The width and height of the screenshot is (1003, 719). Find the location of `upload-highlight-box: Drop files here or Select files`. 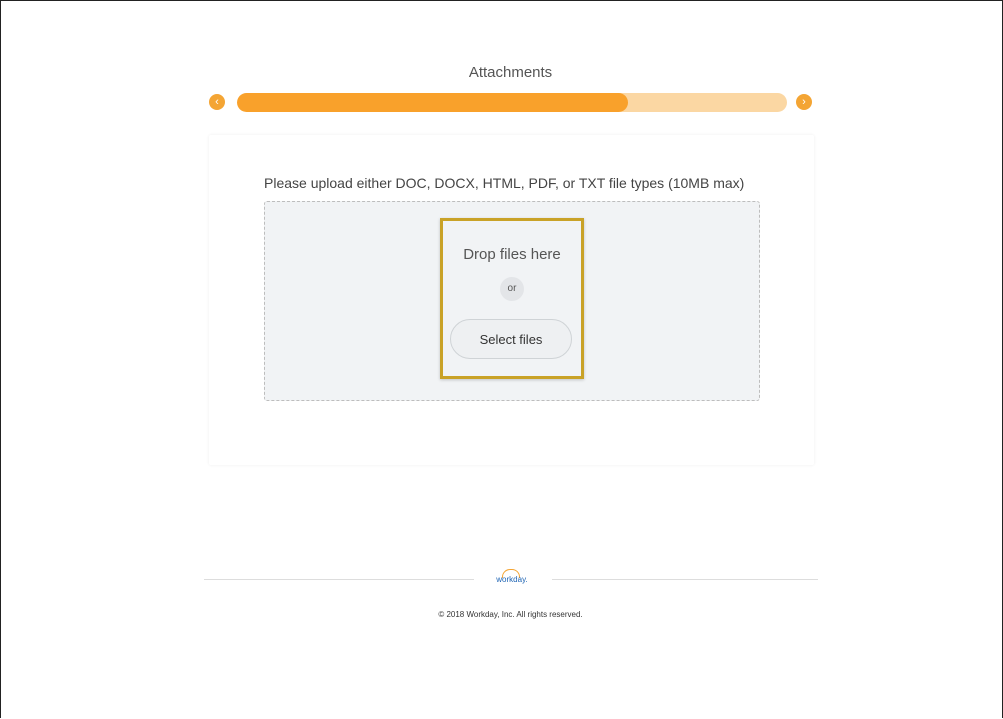

upload-highlight-box: Drop files here or Select files is located at coordinates (512, 298).